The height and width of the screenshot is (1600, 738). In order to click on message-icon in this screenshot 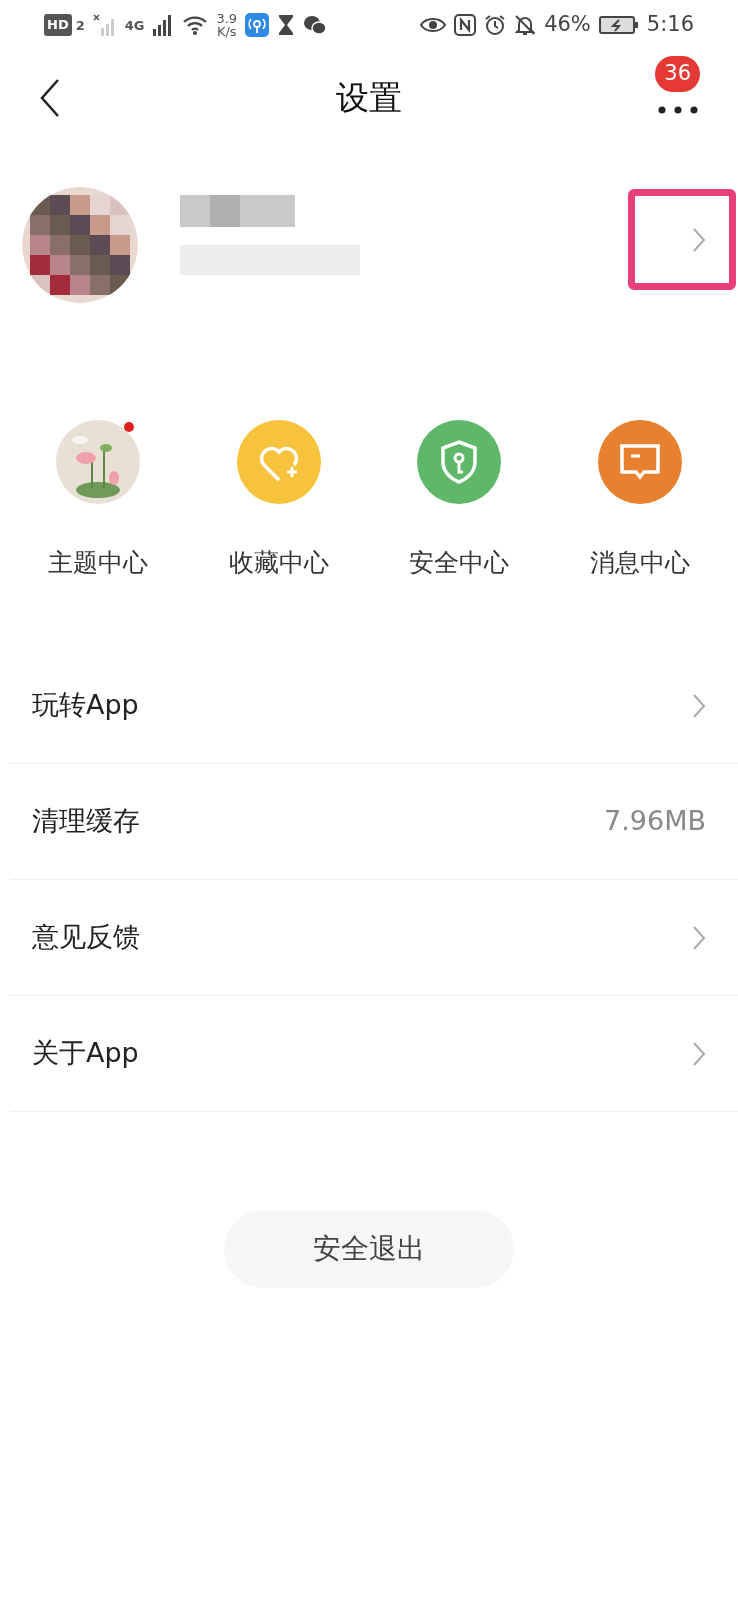, I will do `click(639, 462)`.